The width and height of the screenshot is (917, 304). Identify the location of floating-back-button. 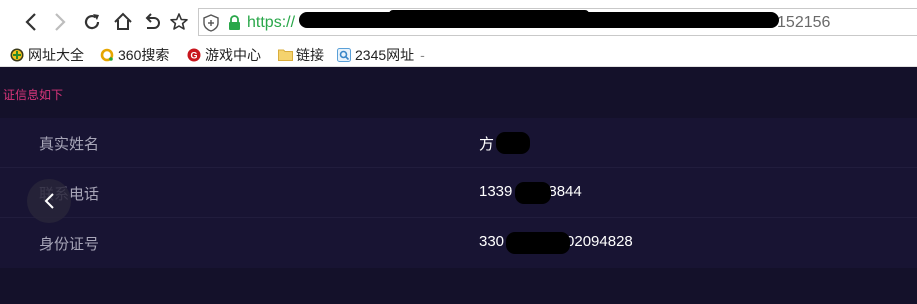
(49, 201).